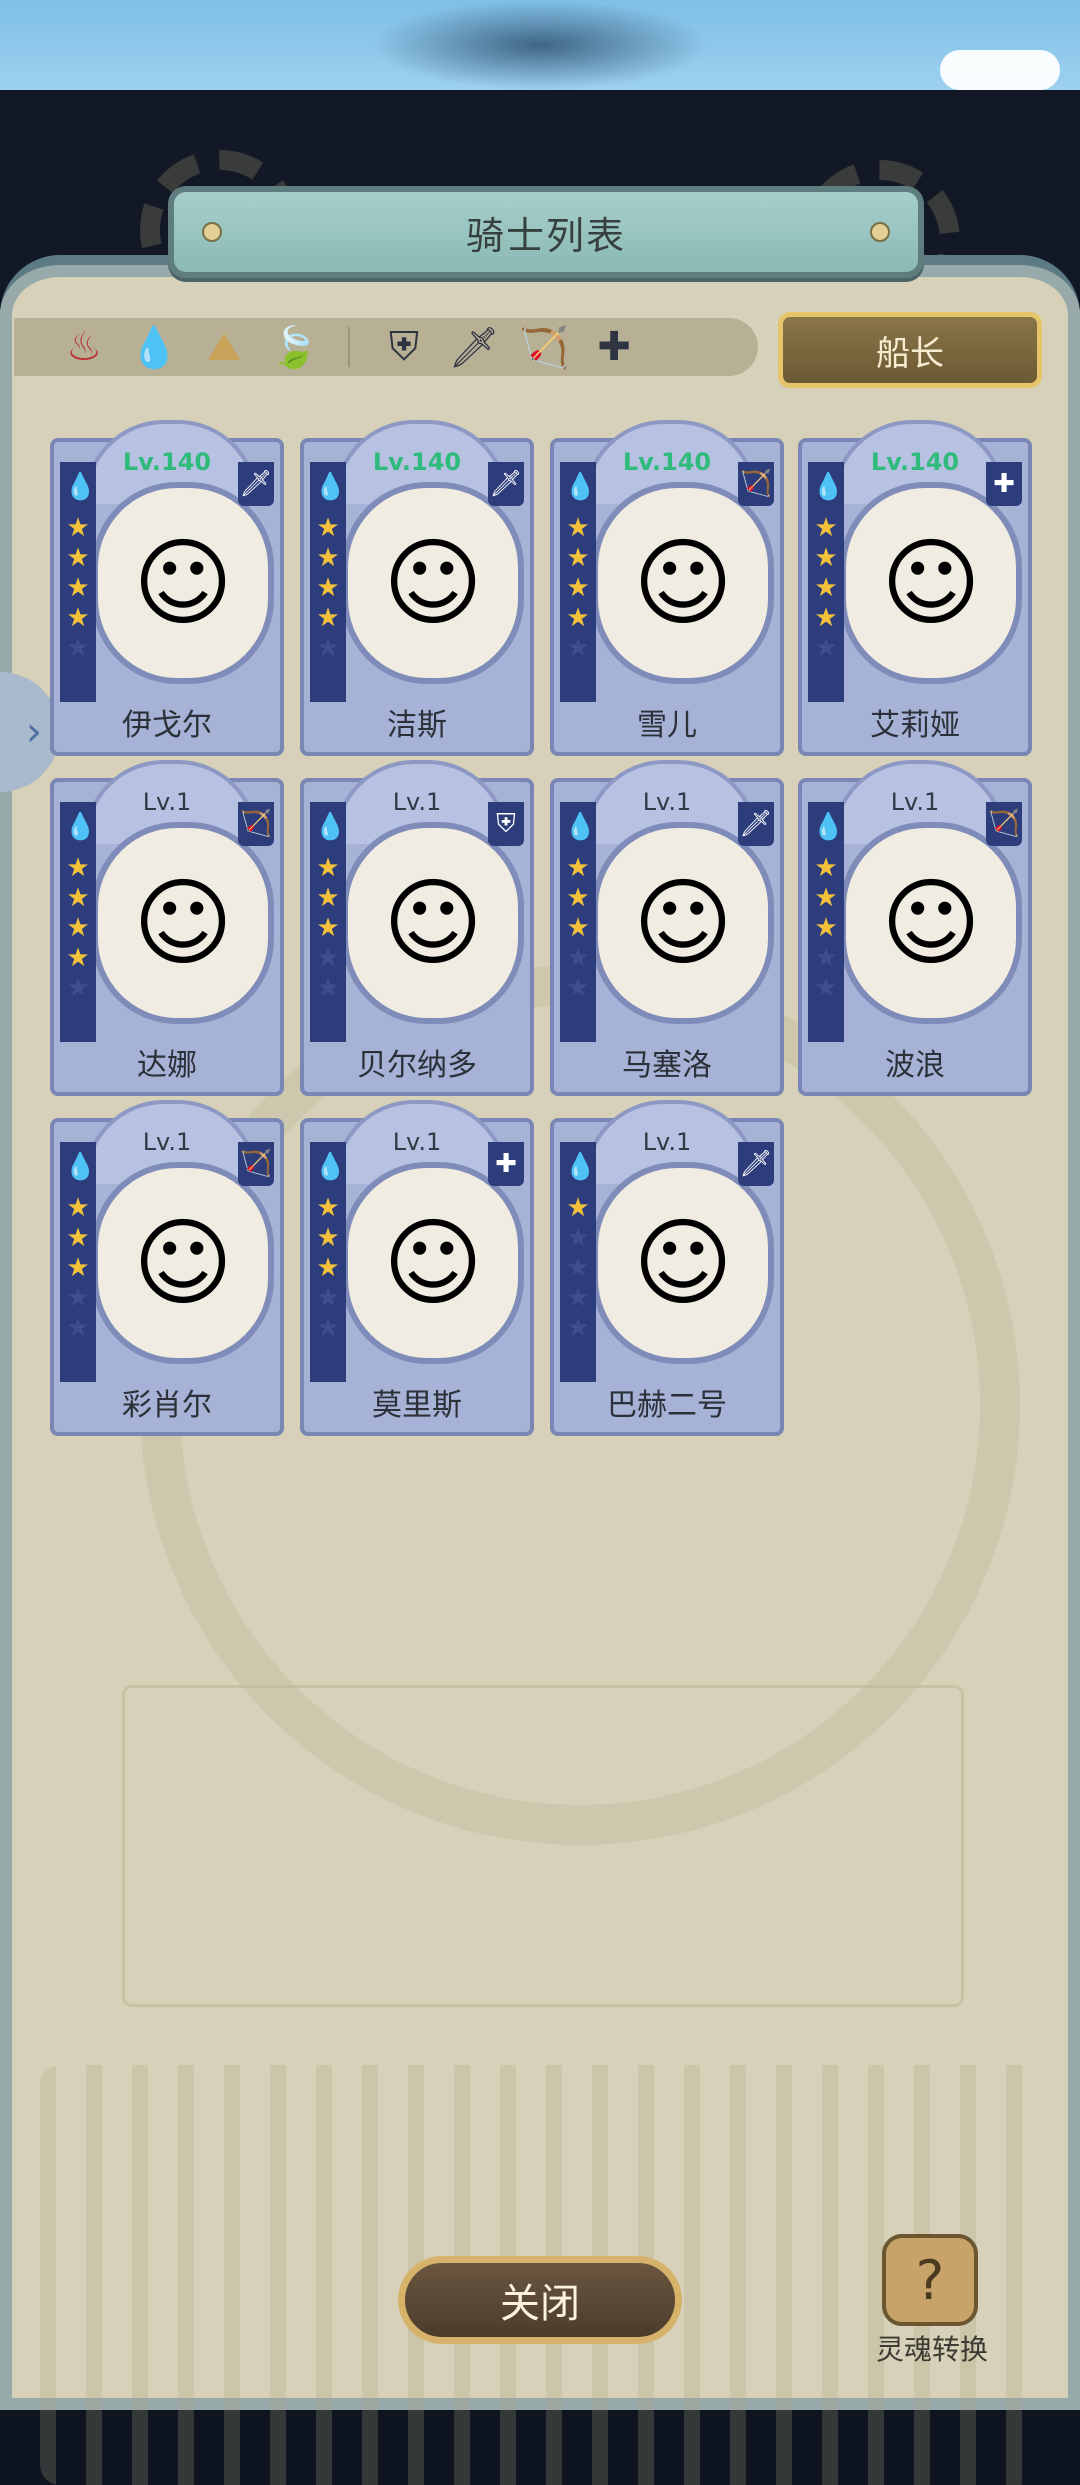  What do you see at coordinates (667, 725) in the screenshot?
I see `knight-name: 雪儿` at bounding box center [667, 725].